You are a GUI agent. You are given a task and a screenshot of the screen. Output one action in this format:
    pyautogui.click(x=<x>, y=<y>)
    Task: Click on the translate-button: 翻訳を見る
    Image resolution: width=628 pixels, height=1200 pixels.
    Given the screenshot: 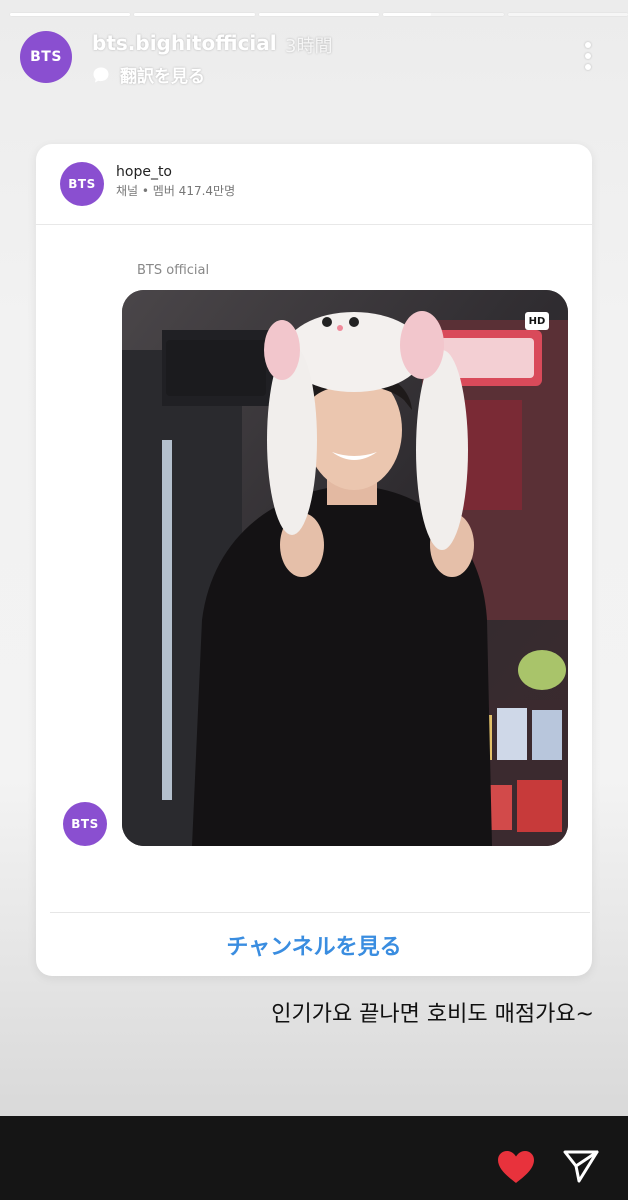 What is the action you would take?
    pyautogui.click(x=148, y=74)
    